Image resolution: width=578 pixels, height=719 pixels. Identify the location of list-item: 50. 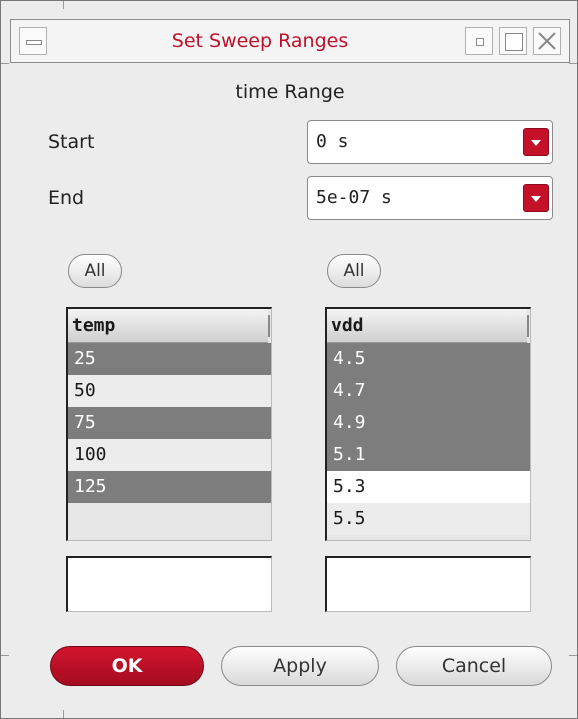
(169, 391).